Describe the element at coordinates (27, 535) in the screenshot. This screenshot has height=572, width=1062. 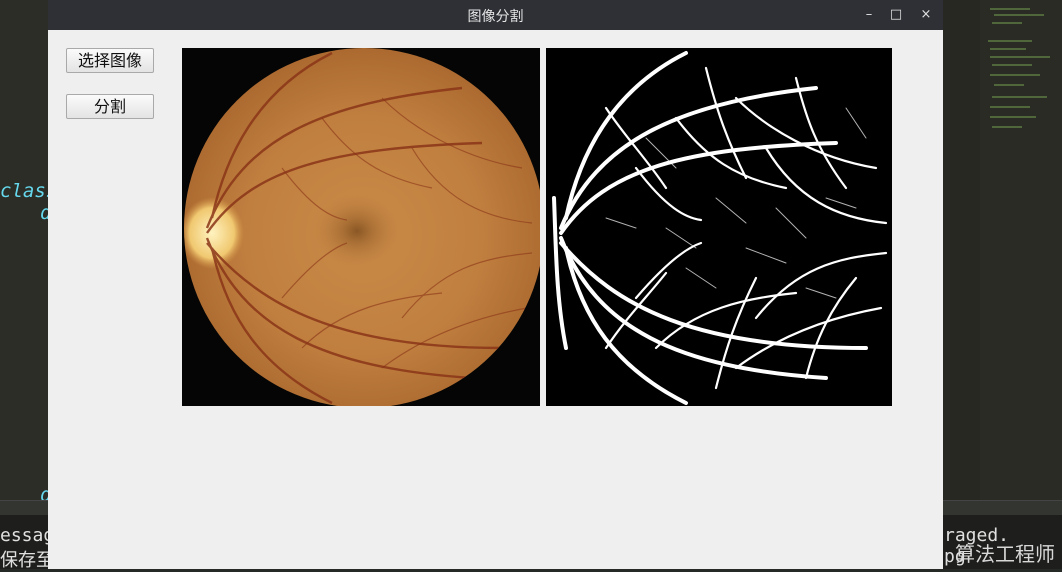
I see `console-line: essag` at that location.